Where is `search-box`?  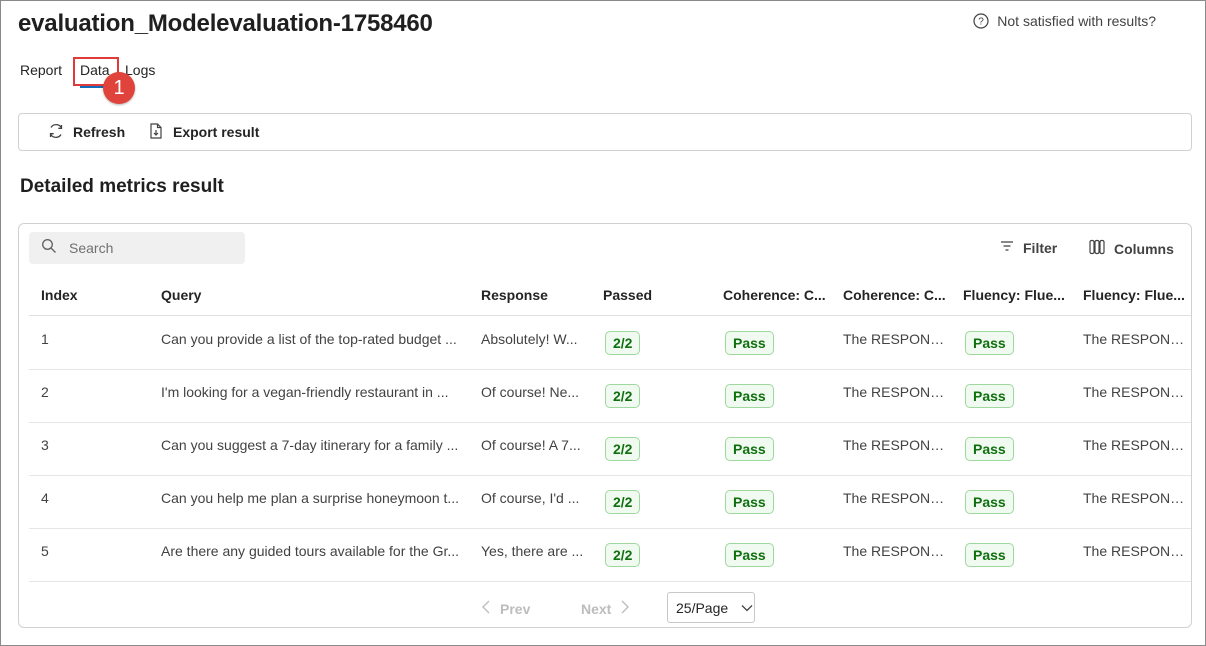
search-box is located at coordinates (137, 248).